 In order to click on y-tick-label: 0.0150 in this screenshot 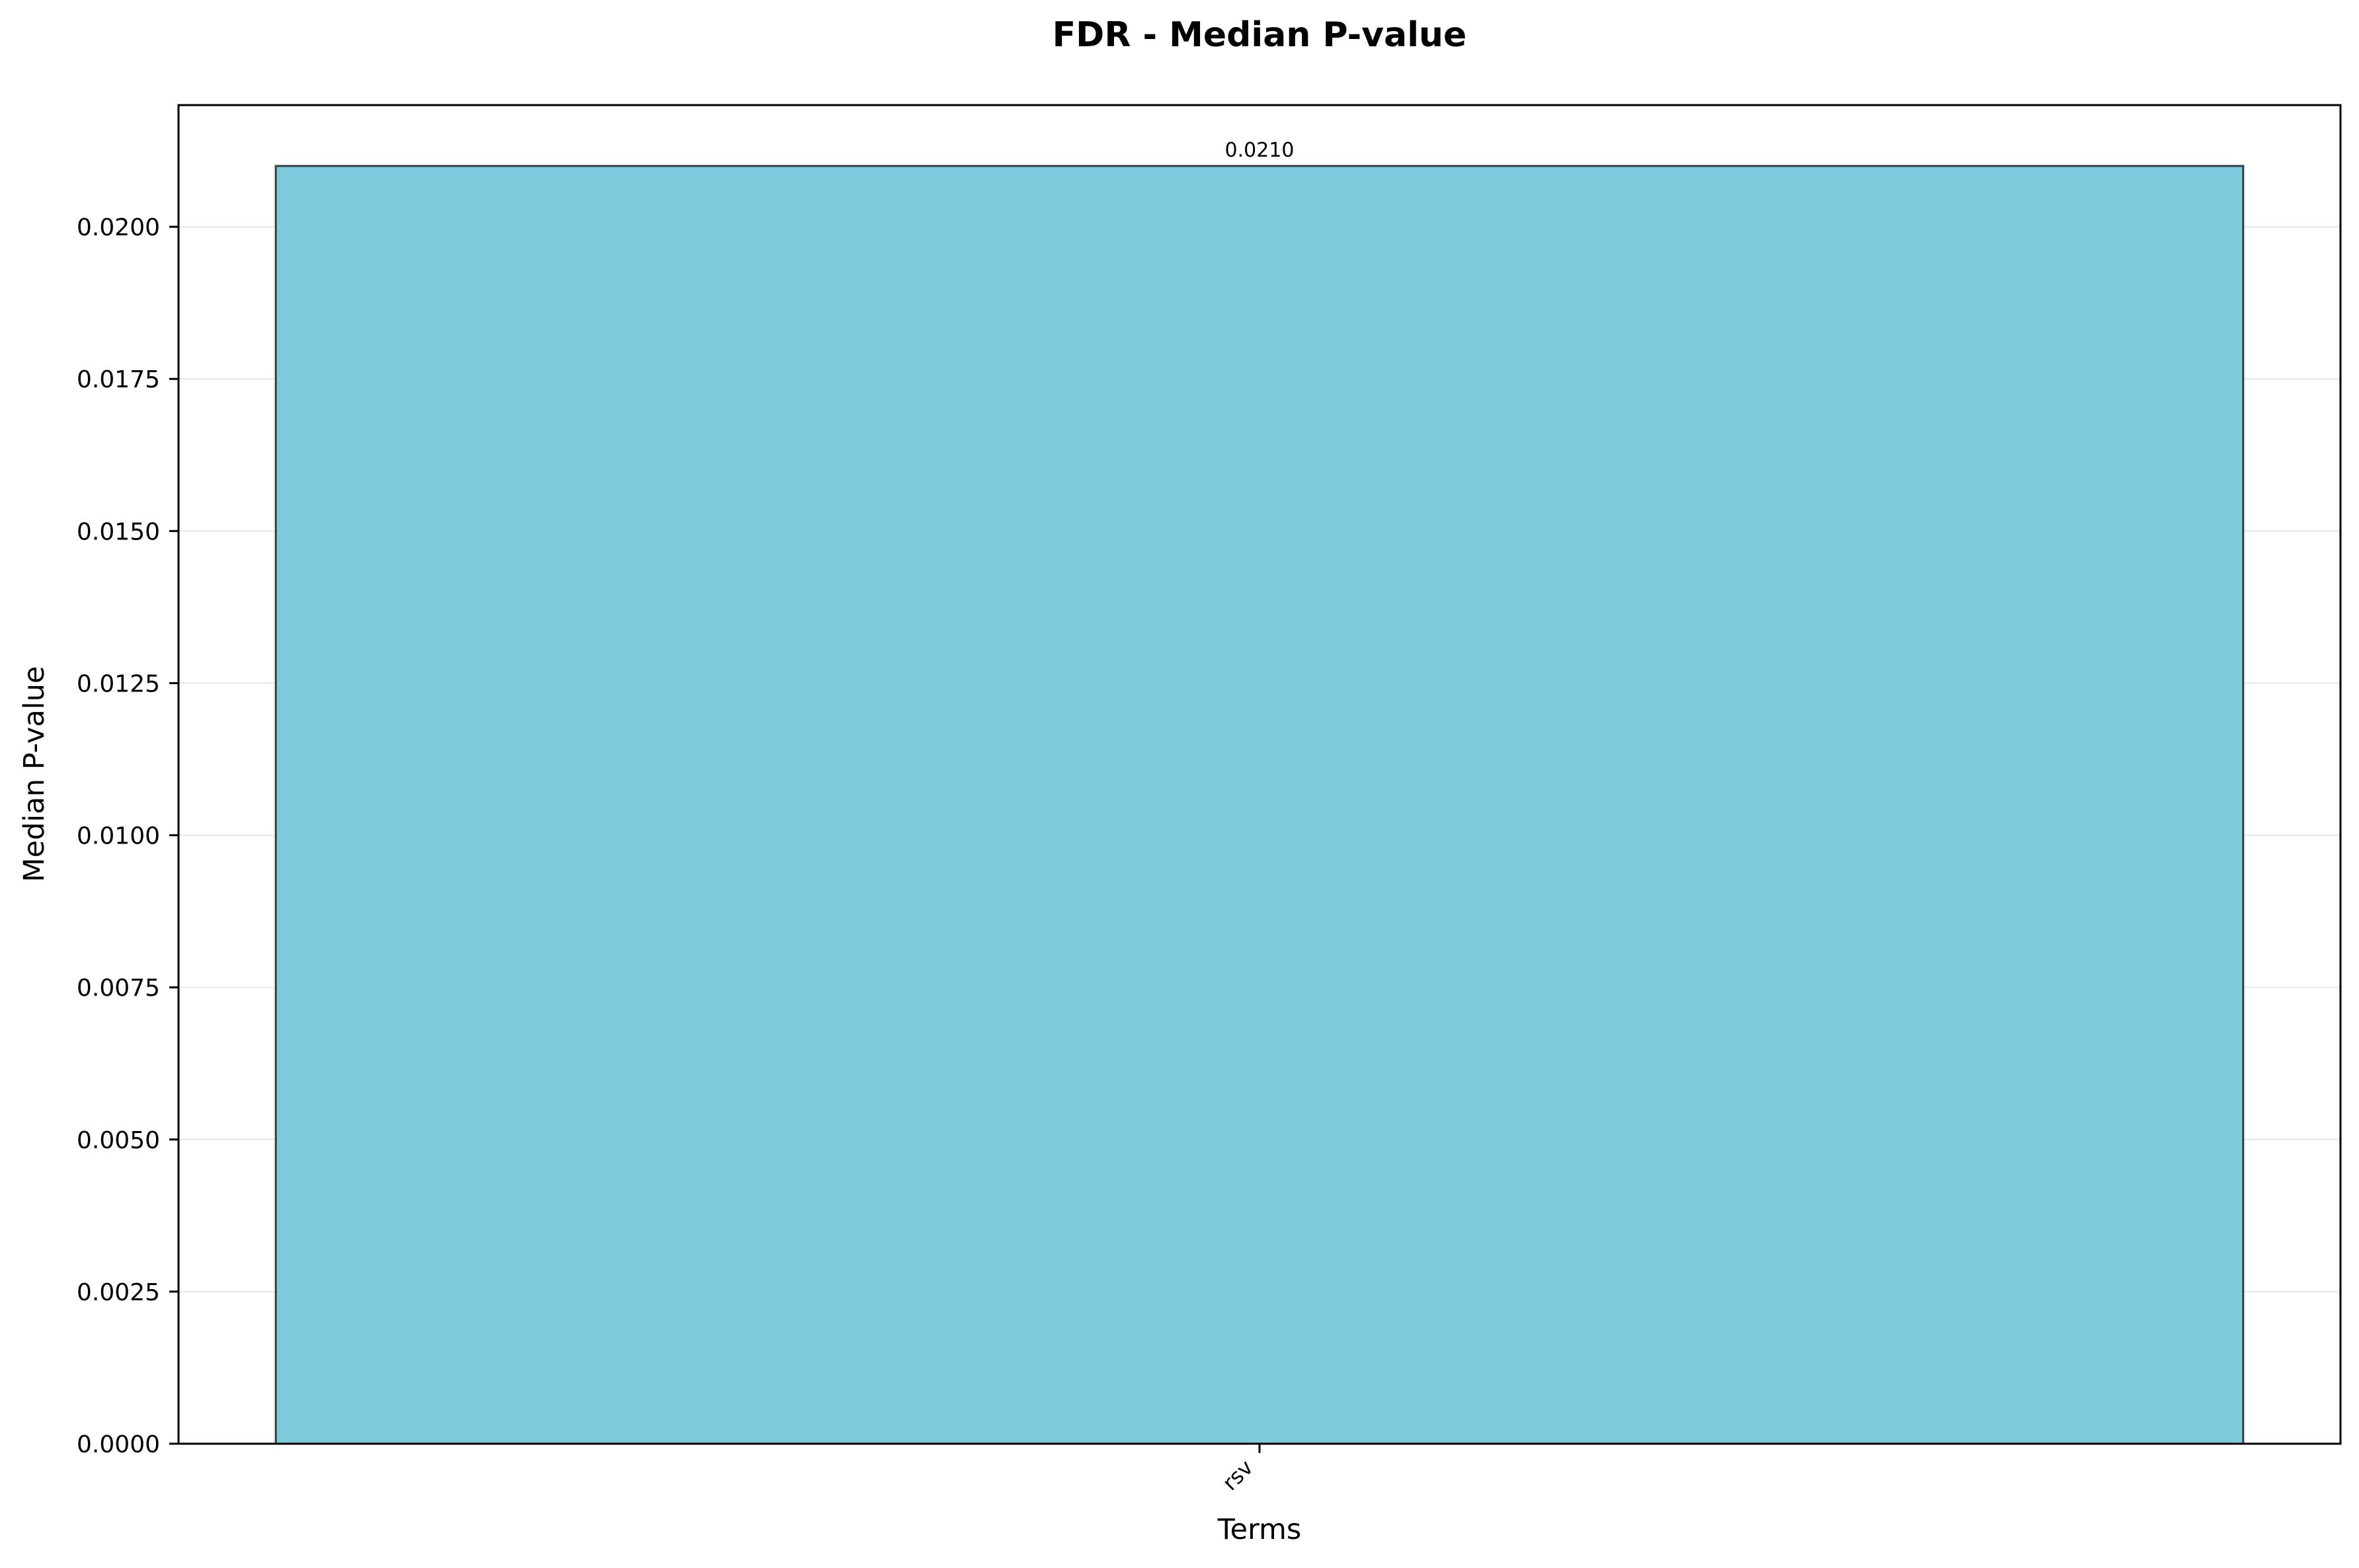, I will do `click(118, 531)`.